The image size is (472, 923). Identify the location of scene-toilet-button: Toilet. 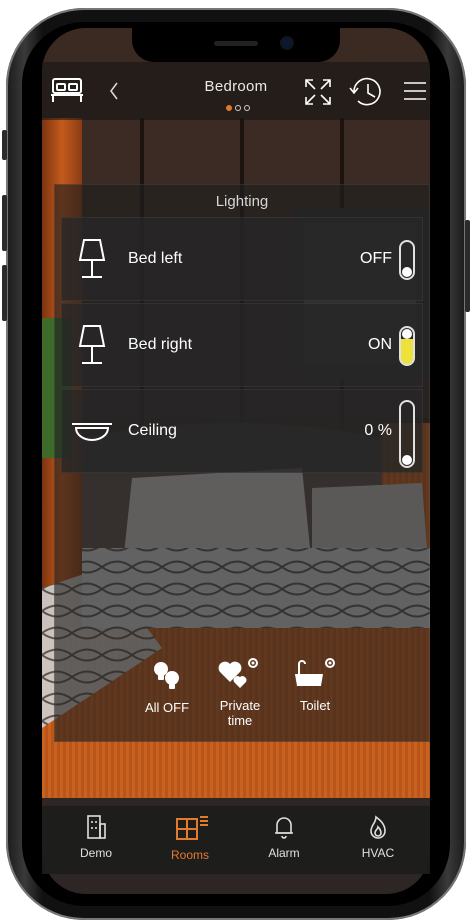
(315, 684).